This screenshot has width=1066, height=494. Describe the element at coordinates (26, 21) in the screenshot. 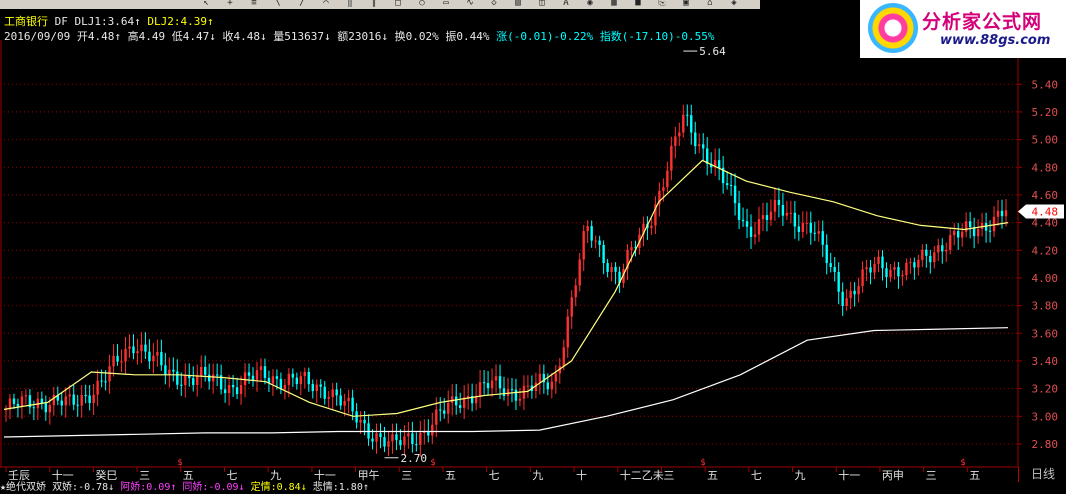

I see `stock-name: 工商银行` at that location.